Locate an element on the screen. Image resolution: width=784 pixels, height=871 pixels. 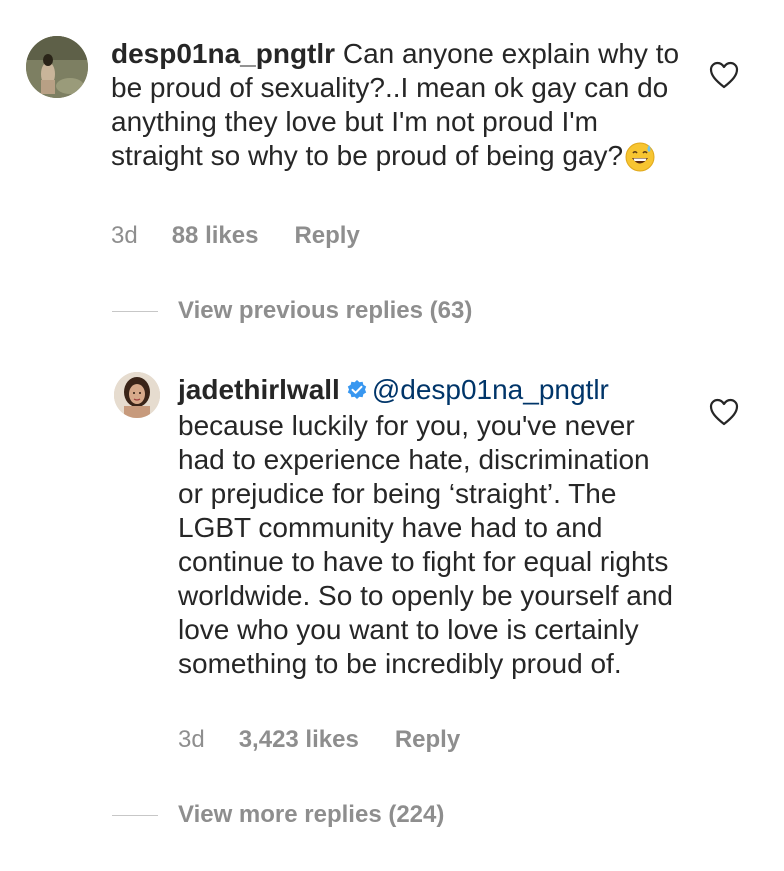
mention-link: @desp01na_pngtlr is located at coordinates (490, 389).